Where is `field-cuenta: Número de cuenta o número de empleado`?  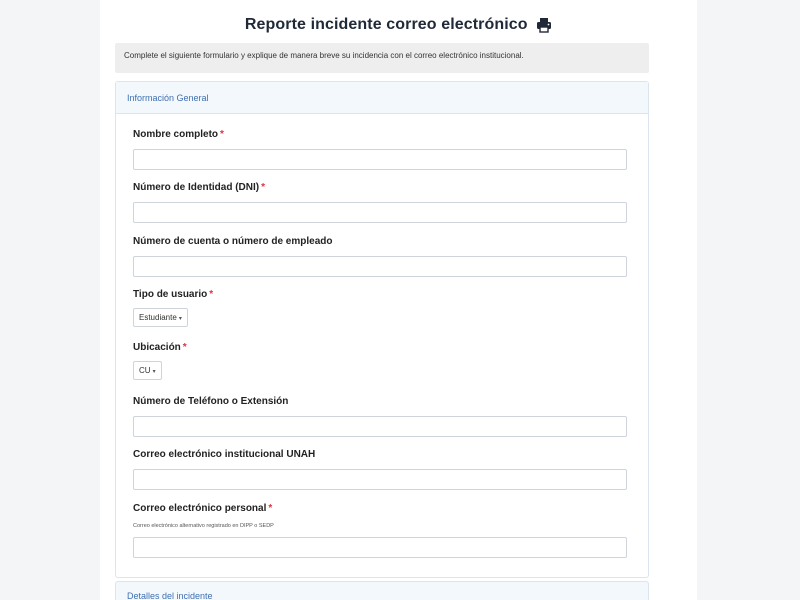 field-cuenta: Número de cuenta o número de empleado is located at coordinates (380, 256).